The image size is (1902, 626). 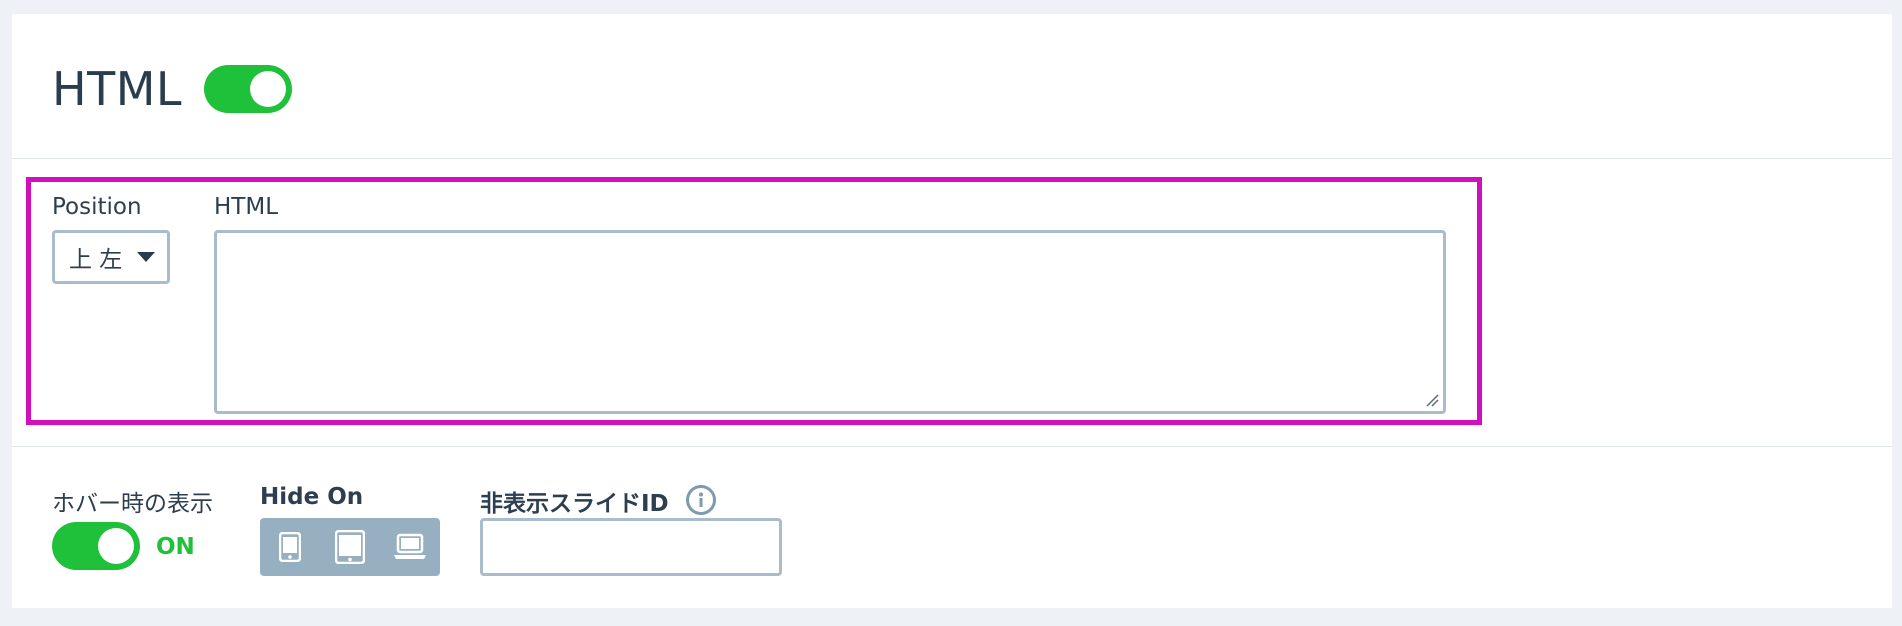 I want to click on hide-on-device-group, so click(x=350, y=547).